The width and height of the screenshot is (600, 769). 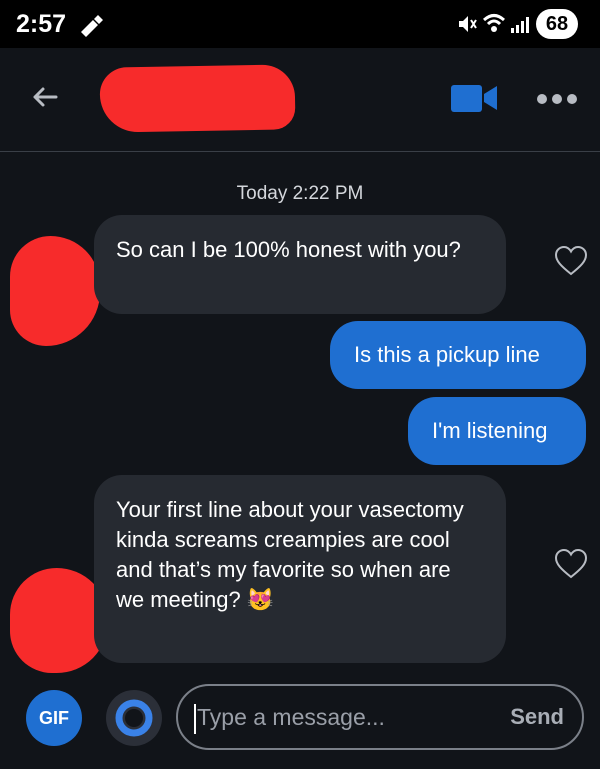 I want to click on gif-button: GIF, so click(x=54, y=718).